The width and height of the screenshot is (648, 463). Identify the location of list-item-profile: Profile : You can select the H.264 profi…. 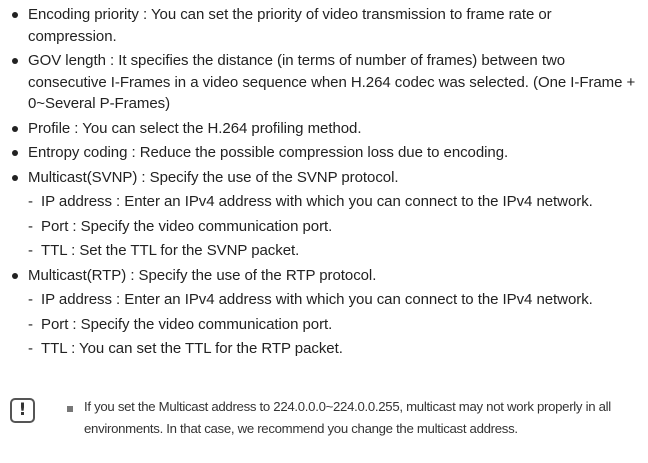
(326, 129).